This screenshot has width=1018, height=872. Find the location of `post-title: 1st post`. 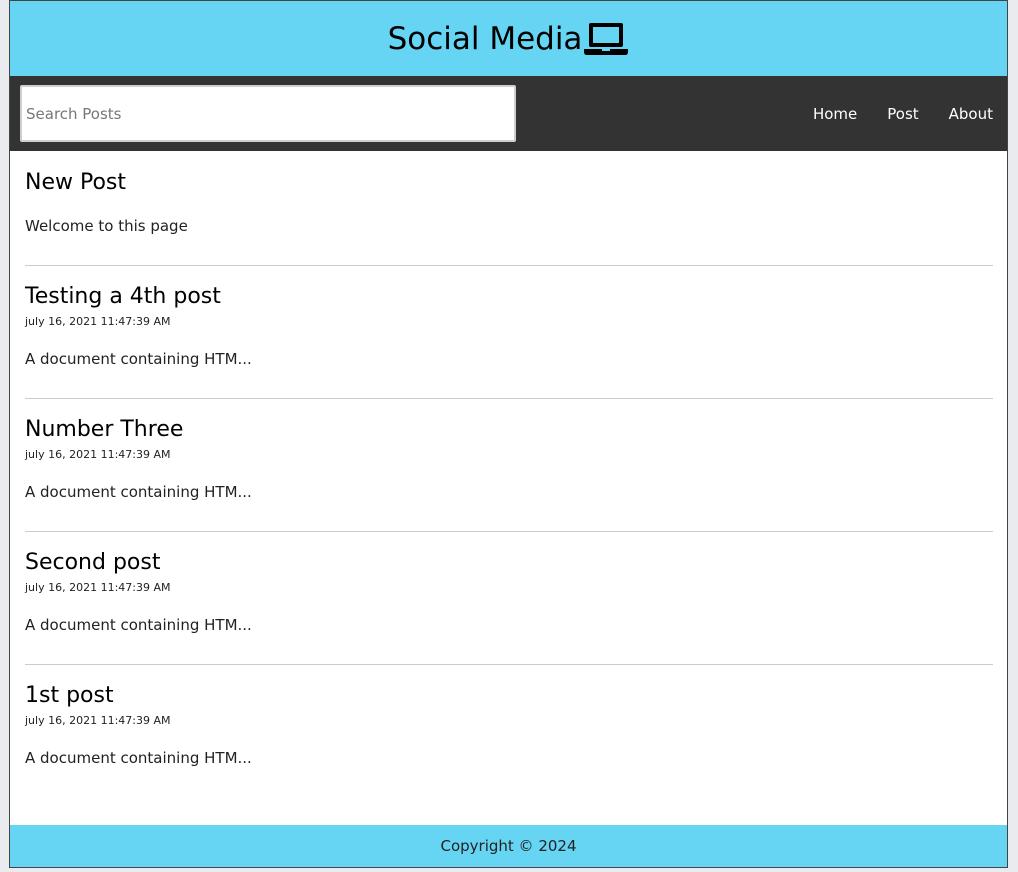

post-title: 1st post is located at coordinates (509, 695).